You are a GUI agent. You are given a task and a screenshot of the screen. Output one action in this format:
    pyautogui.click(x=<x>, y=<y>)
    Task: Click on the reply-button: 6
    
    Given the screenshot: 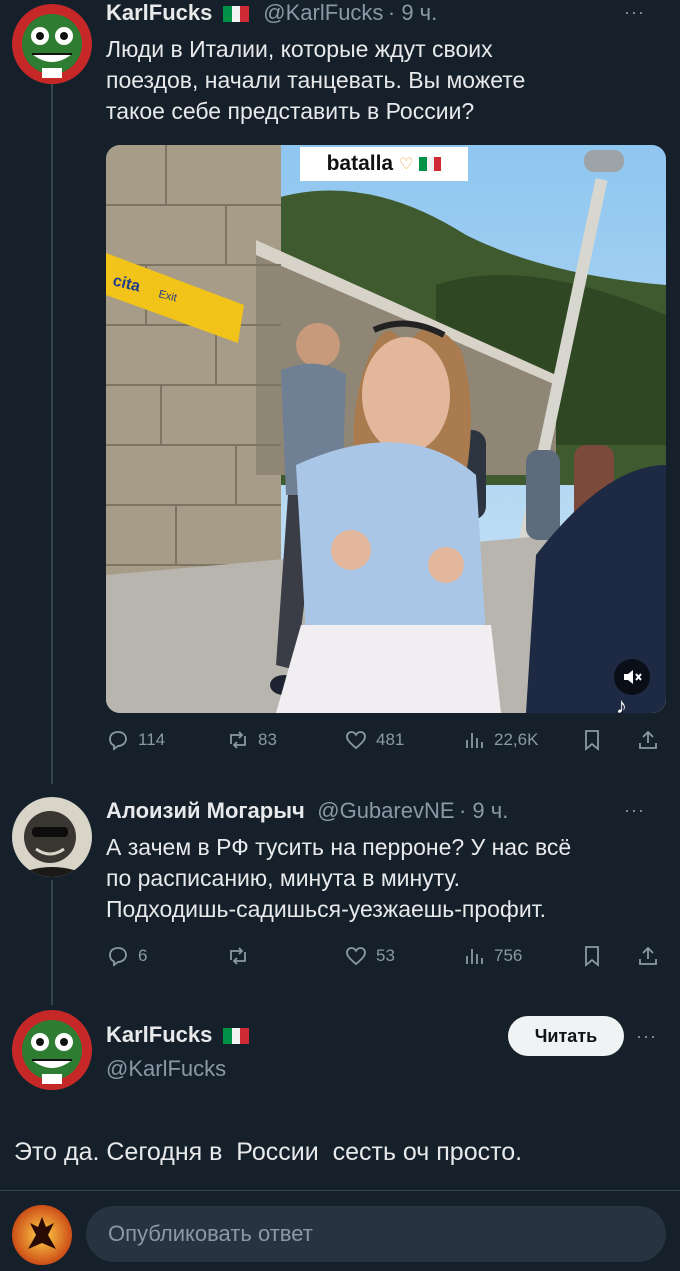 What is the action you would take?
    pyautogui.click(x=126, y=956)
    